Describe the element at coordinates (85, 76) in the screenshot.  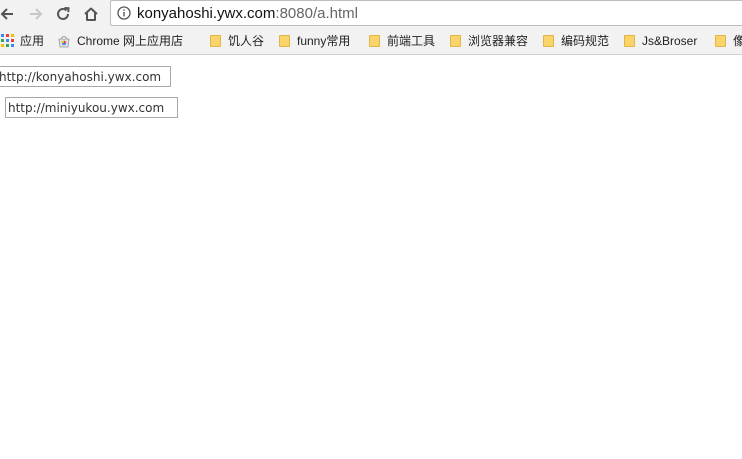
I see `url-input-konyahoshi` at that location.